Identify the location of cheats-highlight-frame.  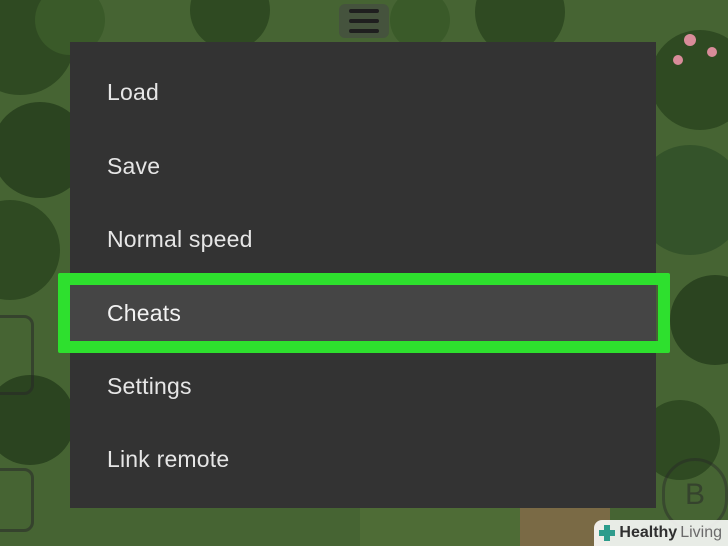
(364, 313).